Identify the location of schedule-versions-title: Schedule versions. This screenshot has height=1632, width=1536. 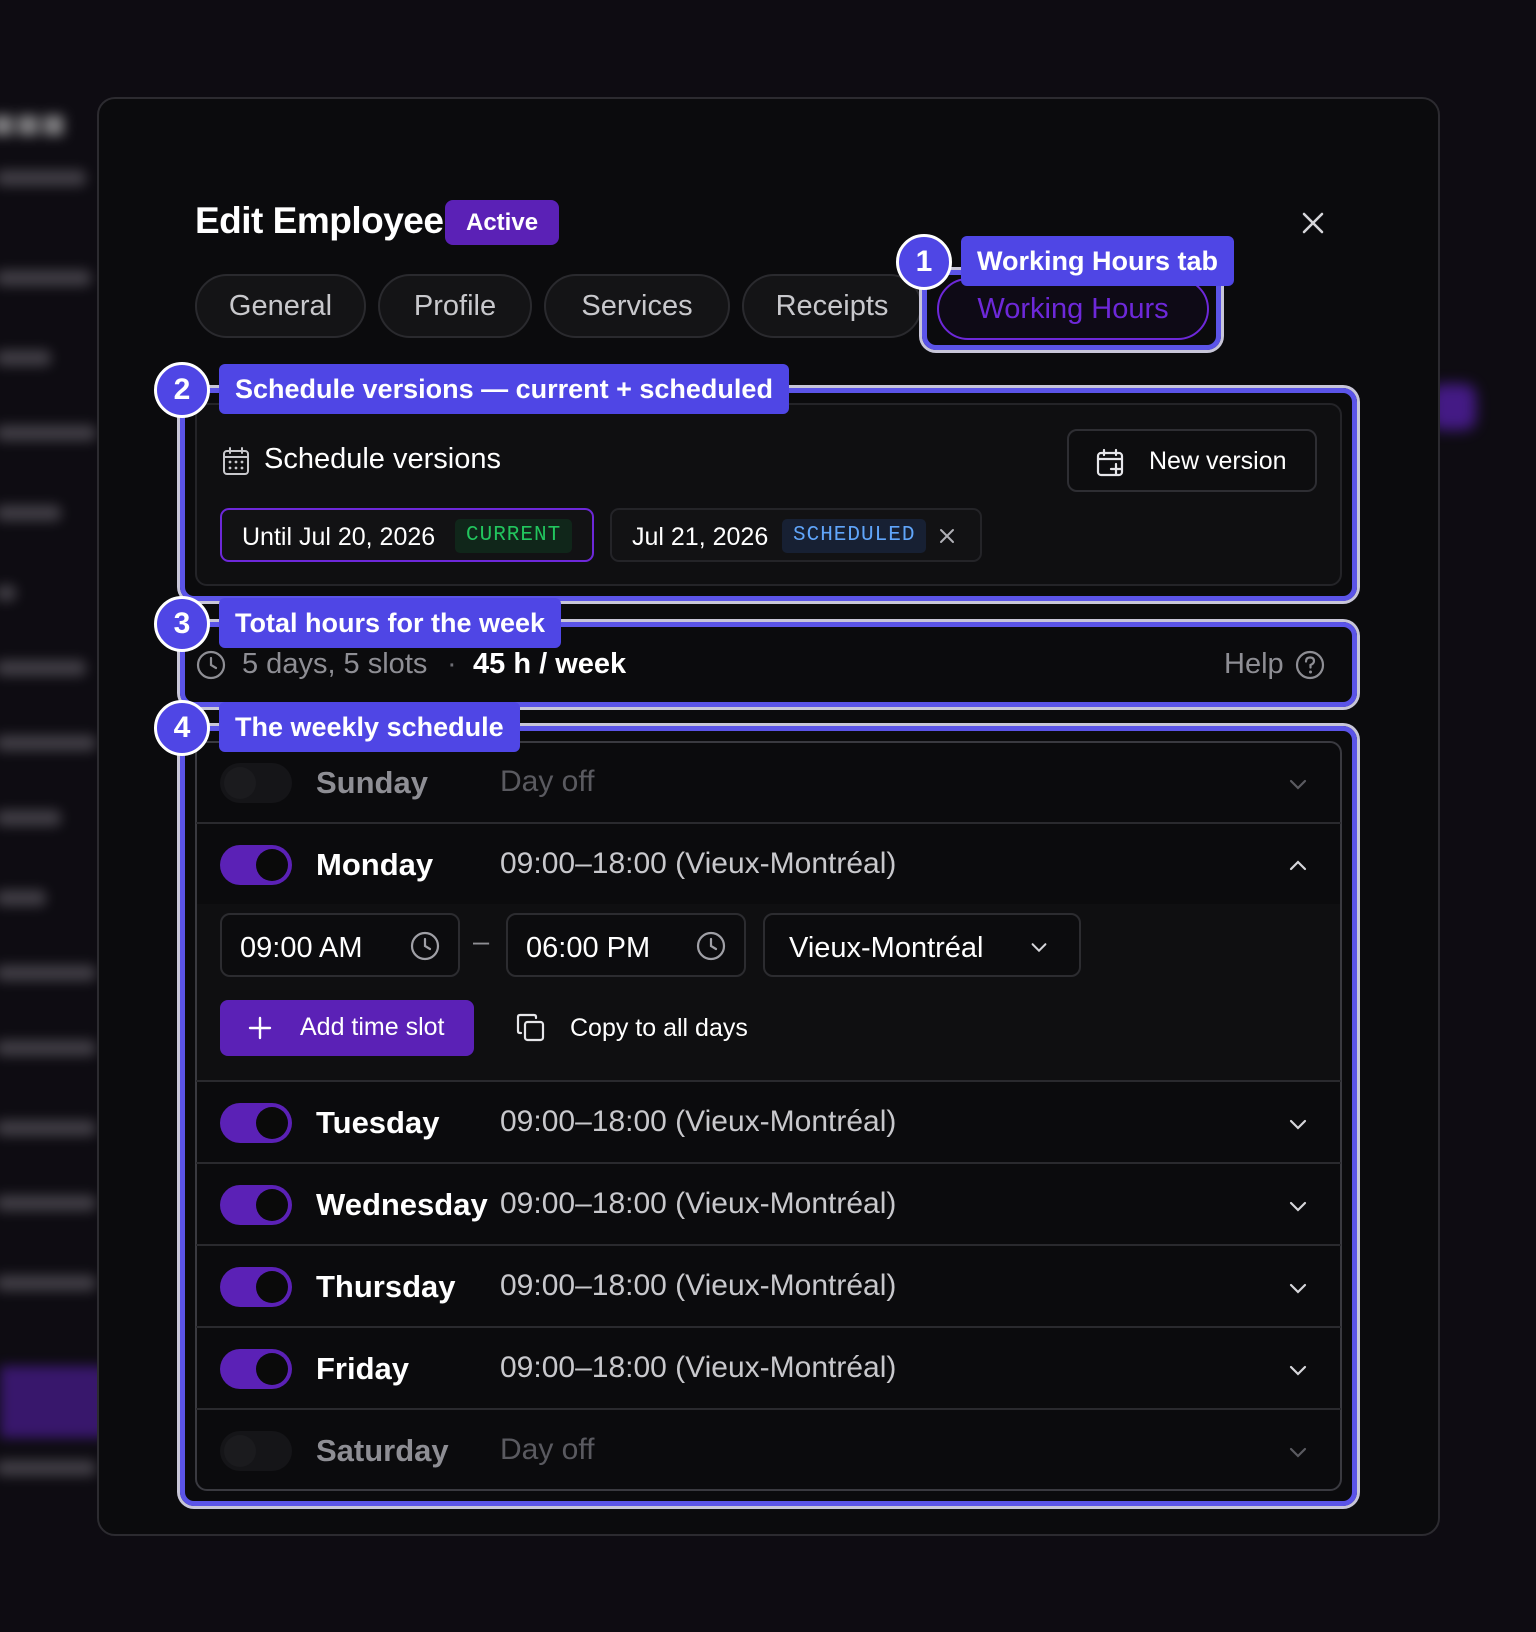
(382, 459).